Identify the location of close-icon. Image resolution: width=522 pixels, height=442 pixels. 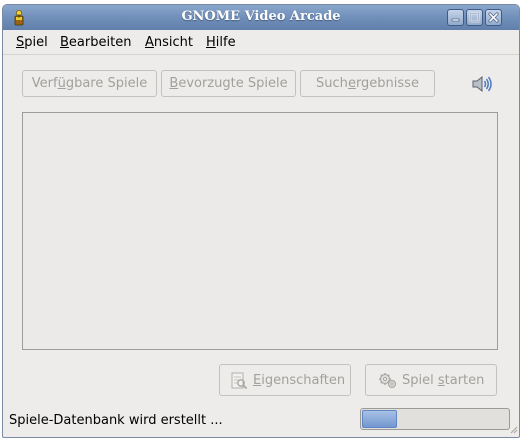
(493, 17).